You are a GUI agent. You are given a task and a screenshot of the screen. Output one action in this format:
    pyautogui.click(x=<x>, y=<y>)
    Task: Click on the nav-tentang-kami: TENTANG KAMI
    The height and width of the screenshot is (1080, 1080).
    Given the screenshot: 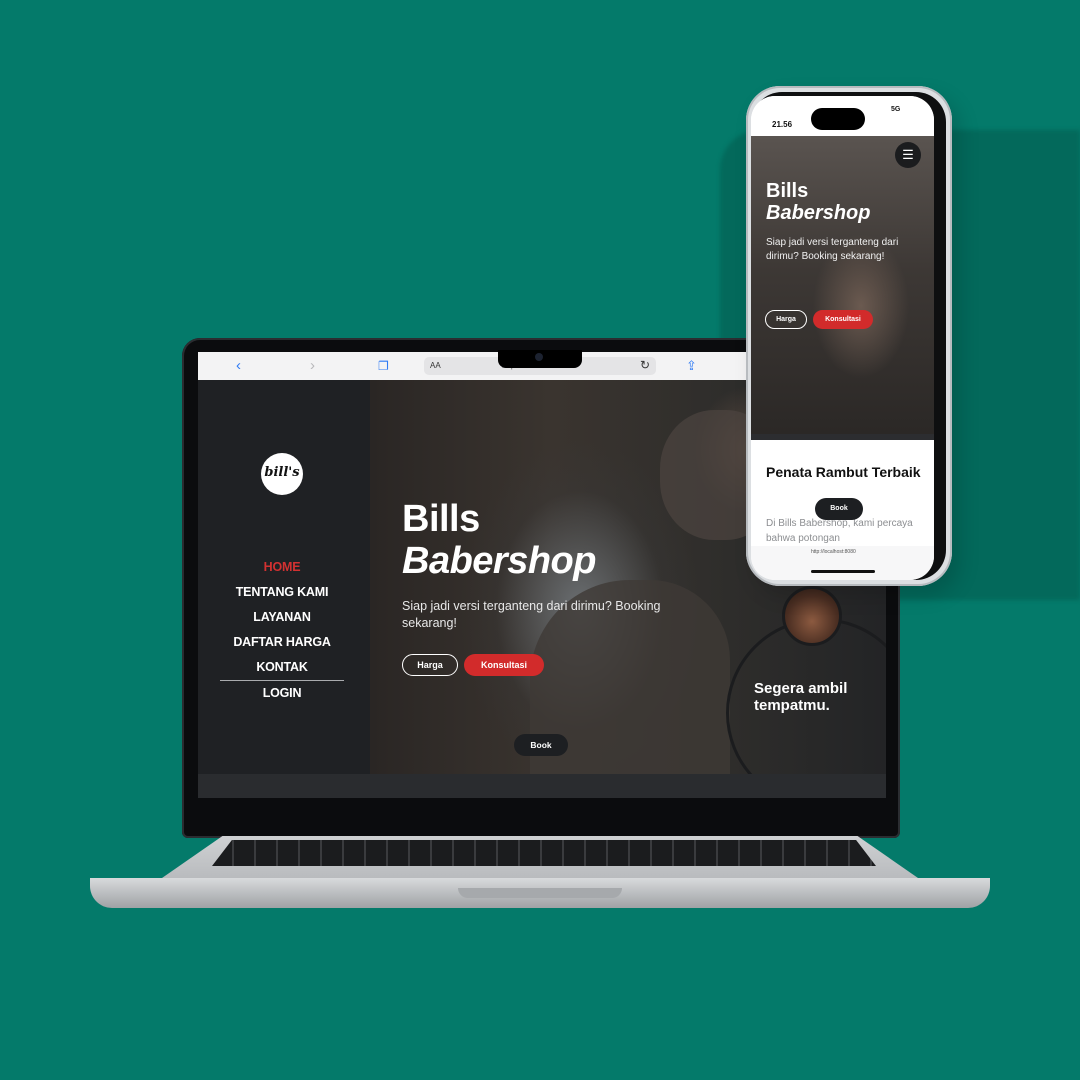 What is the action you would take?
    pyautogui.click(x=282, y=592)
    